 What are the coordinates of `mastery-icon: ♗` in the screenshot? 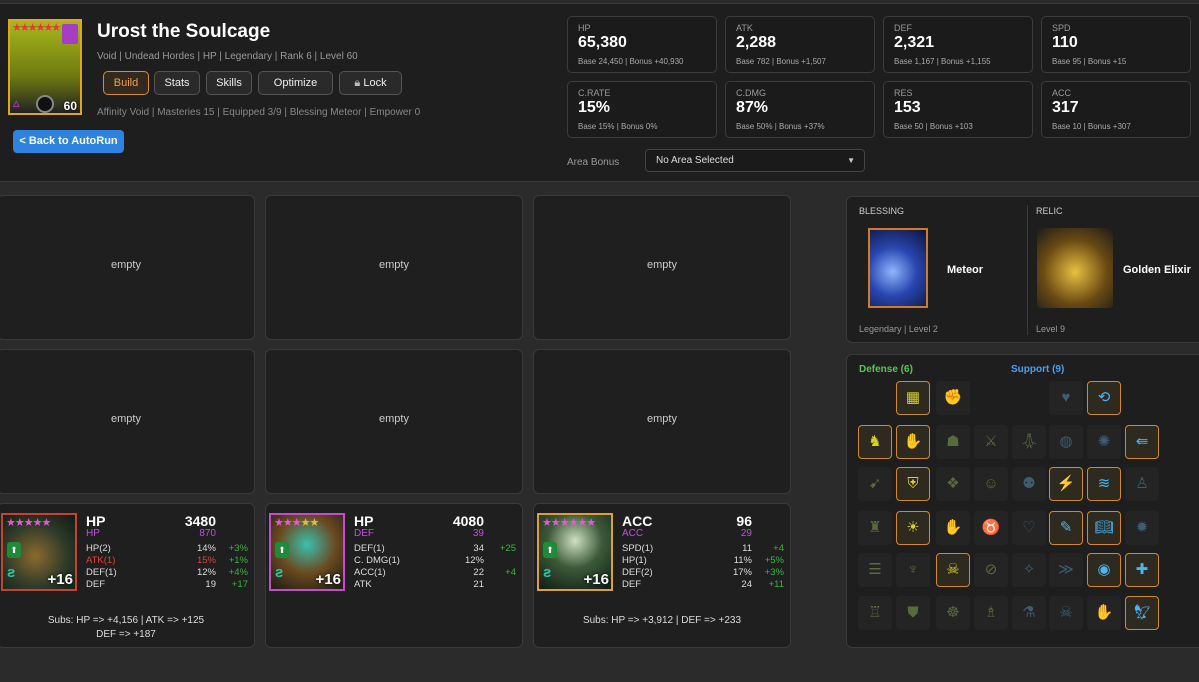 It's located at (991, 613).